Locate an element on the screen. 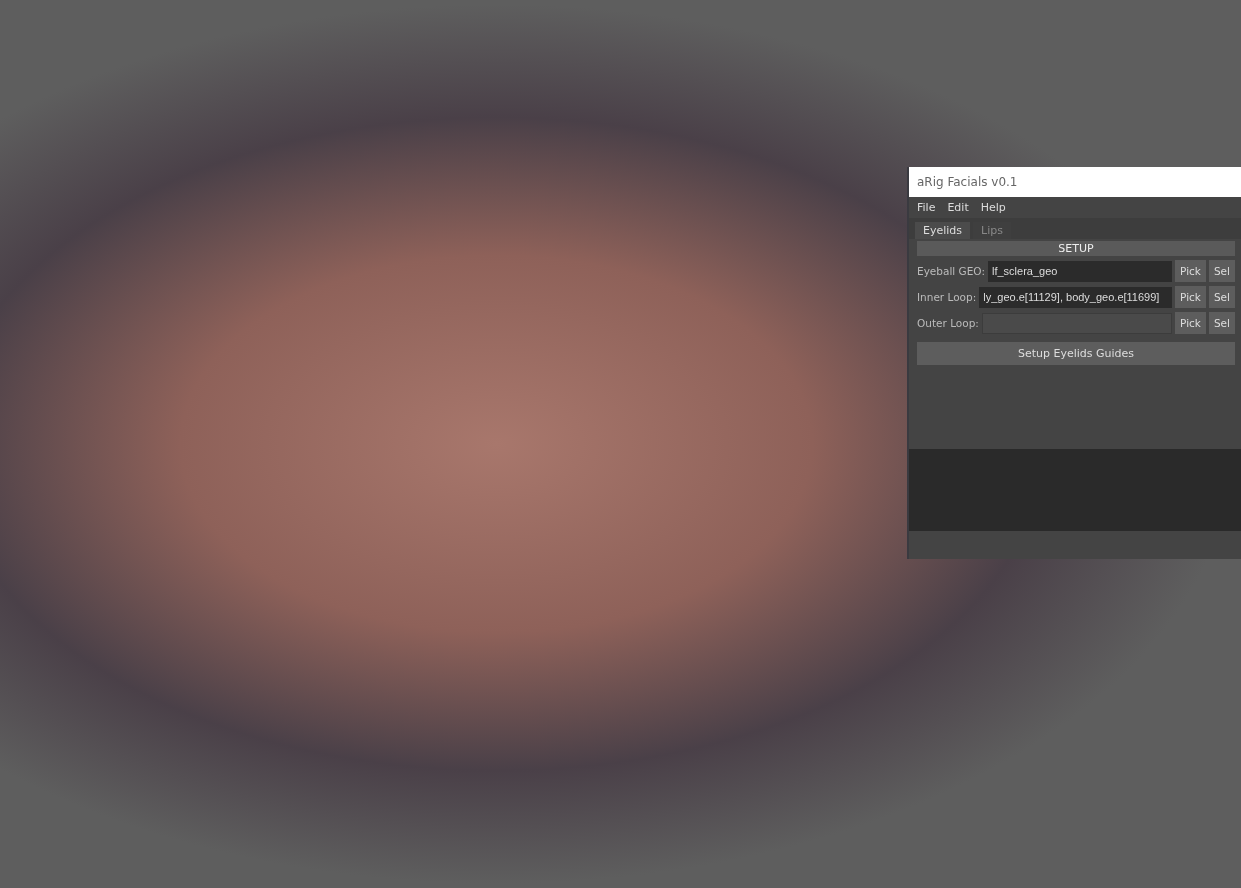 The width and height of the screenshot is (1241, 888). field-label: Outer Loop: is located at coordinates (948, 323).